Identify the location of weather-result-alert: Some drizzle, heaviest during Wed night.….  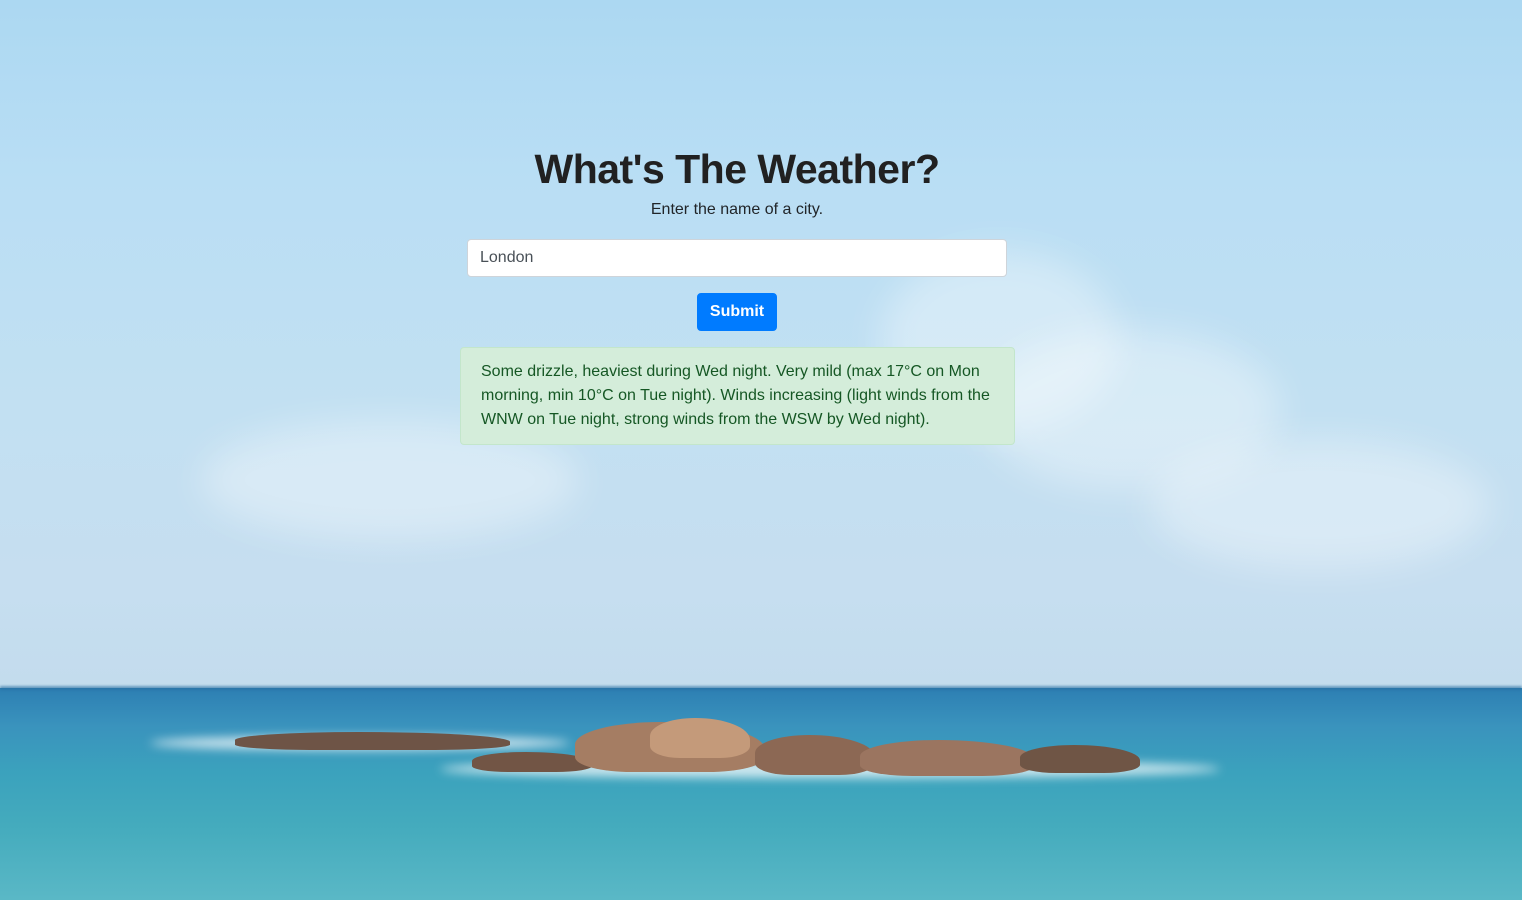
(737, 396).